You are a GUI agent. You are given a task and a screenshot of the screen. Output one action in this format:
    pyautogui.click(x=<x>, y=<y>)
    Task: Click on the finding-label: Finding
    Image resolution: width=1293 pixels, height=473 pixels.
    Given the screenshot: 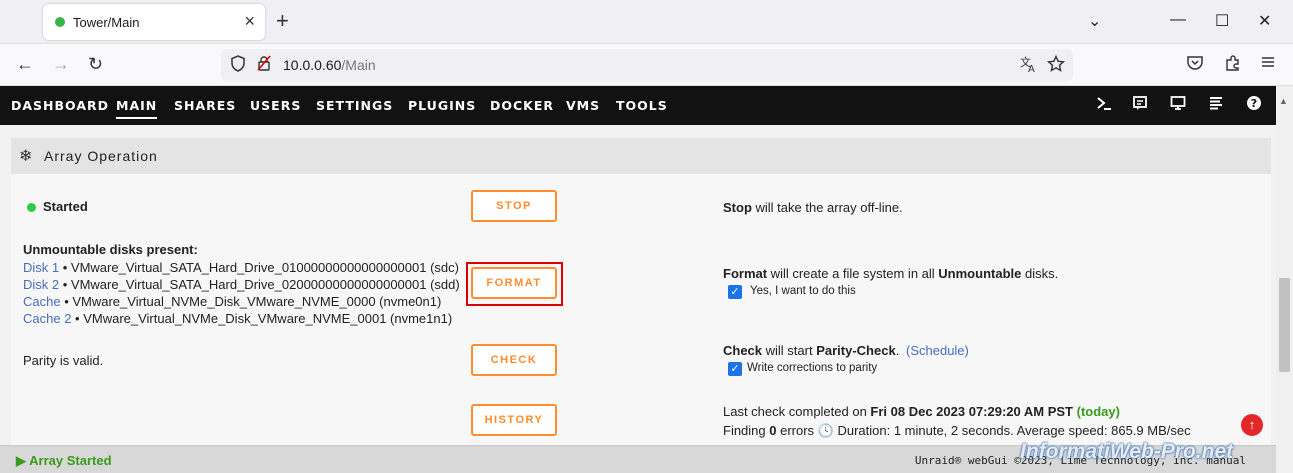 What is the action you would take?
    pyautogui.click(x=746, y=430)
    